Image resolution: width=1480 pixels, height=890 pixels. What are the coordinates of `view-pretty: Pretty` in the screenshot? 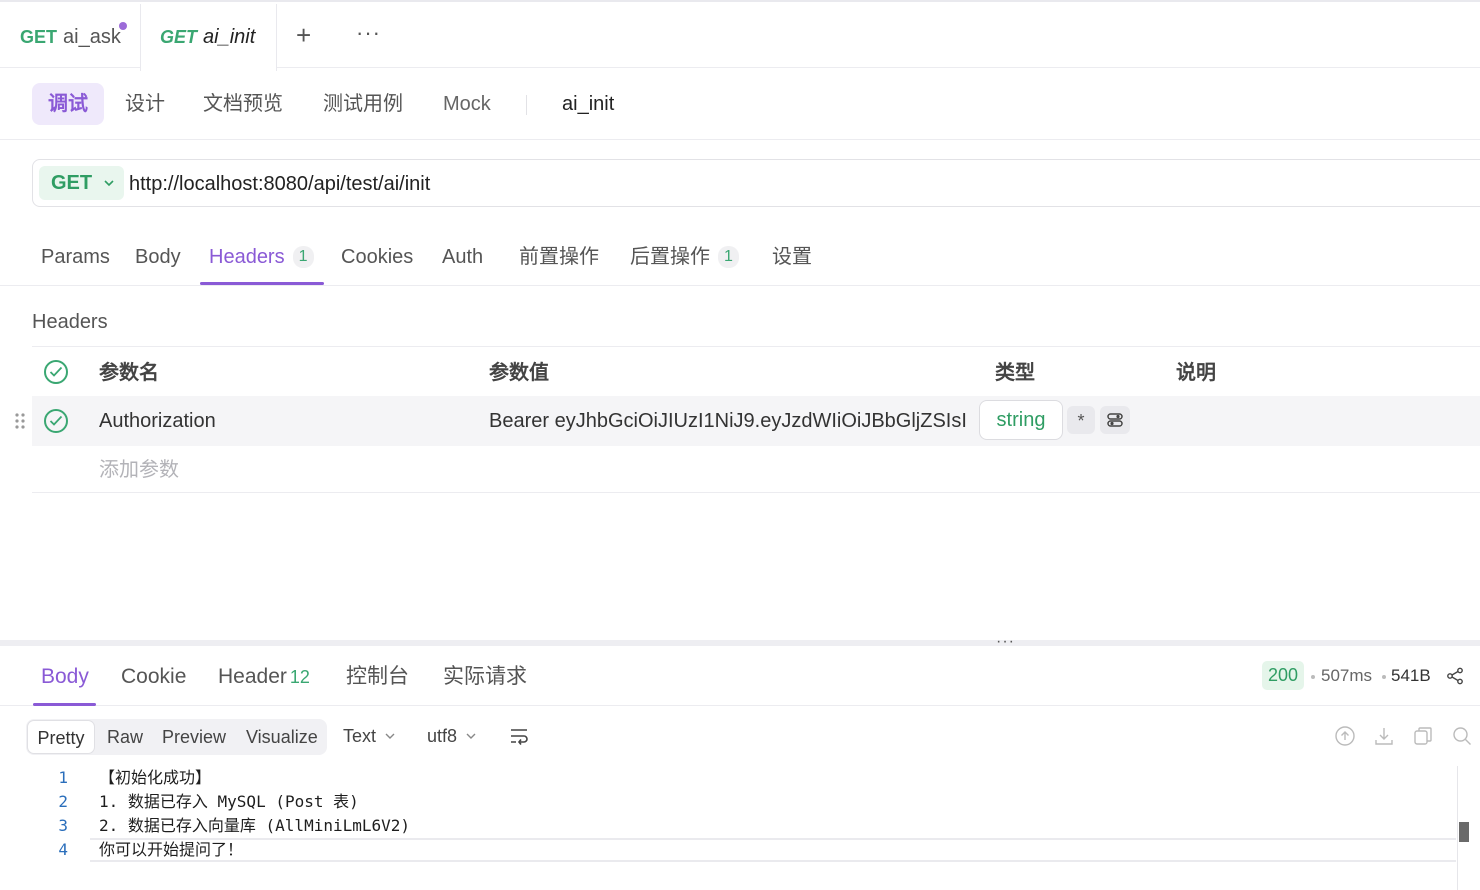 It's located at (61, 737).